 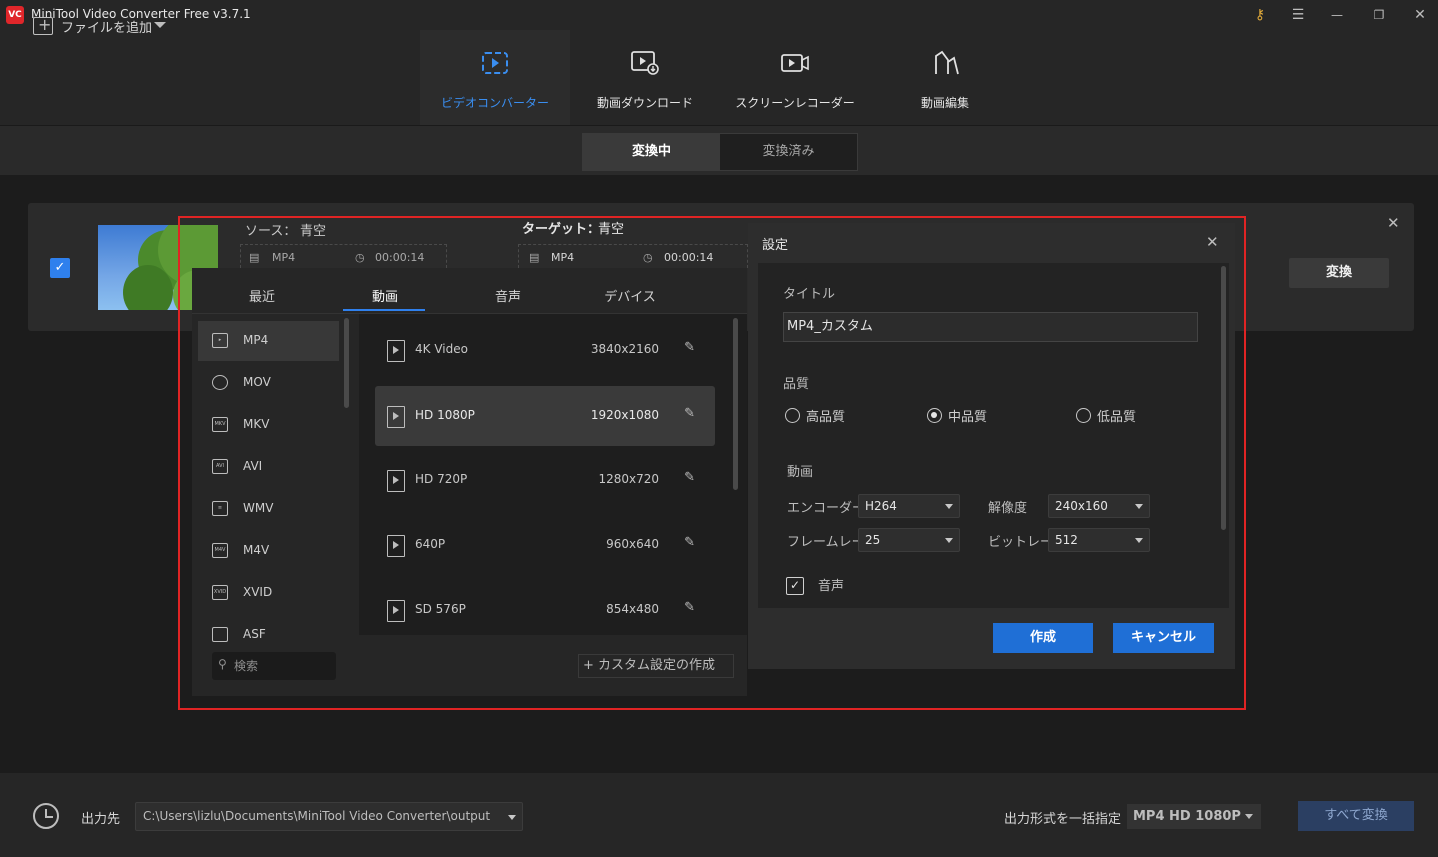 I want to click on record-icon, so click(x=795, y=63).